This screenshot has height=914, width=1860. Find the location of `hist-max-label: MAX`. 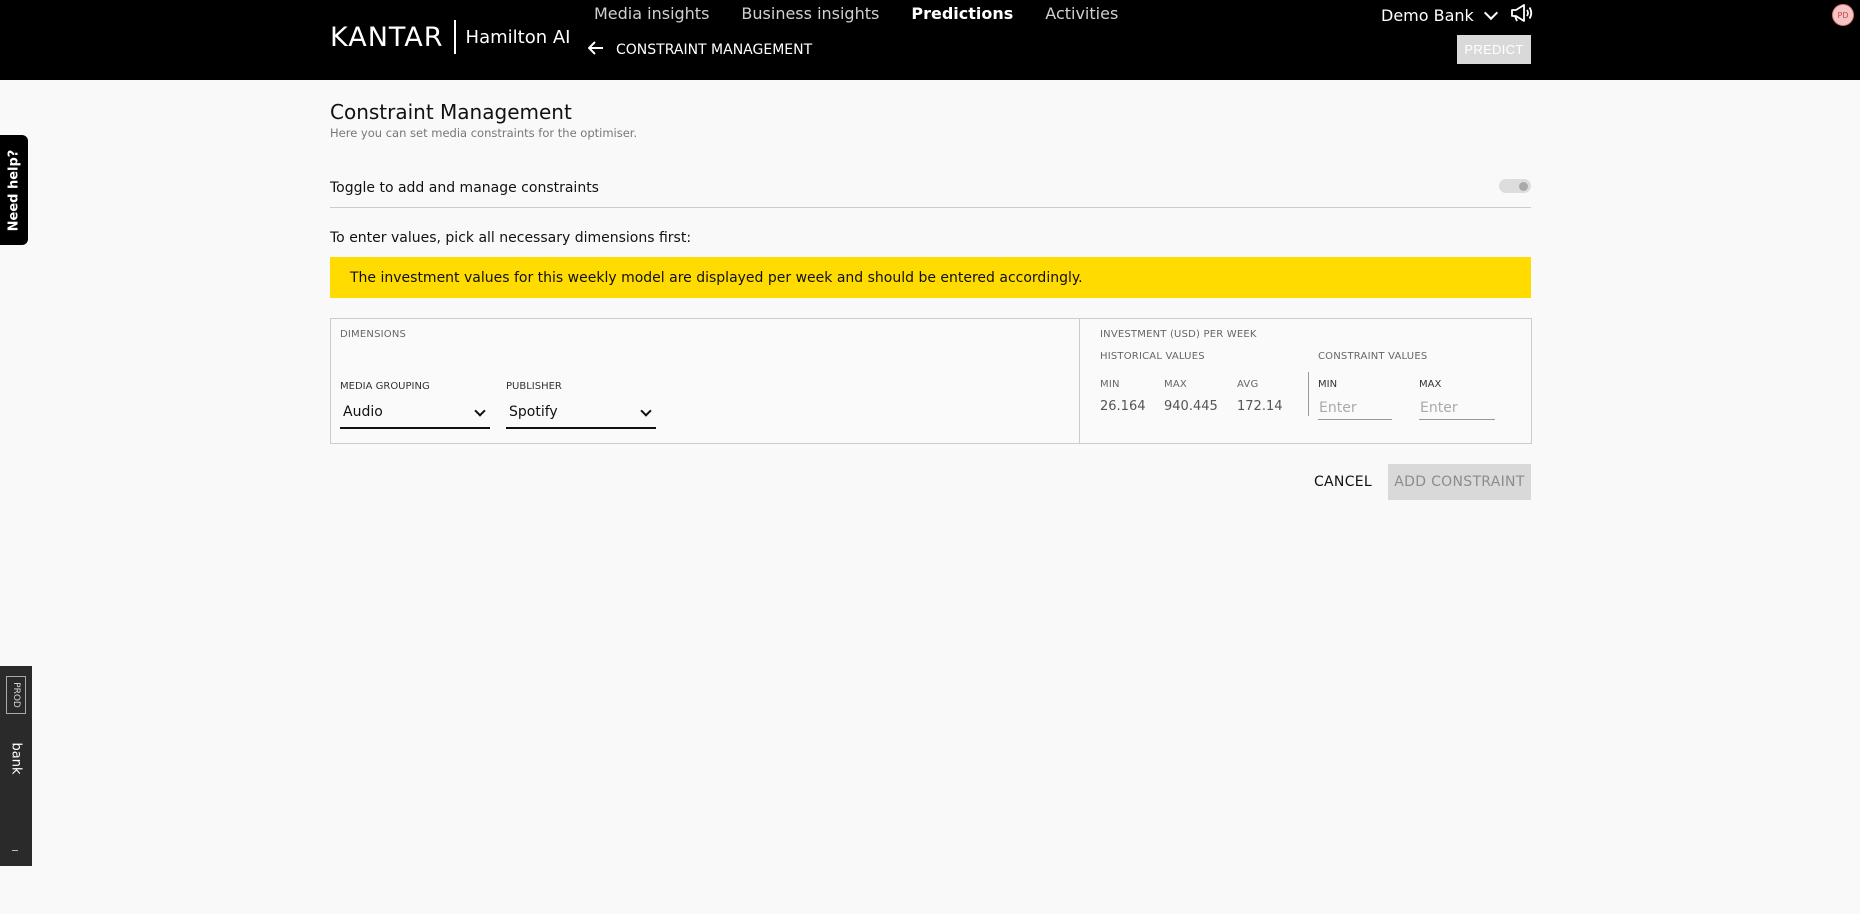

hist-max-label: MAX is located at coordinates (1175, 384).